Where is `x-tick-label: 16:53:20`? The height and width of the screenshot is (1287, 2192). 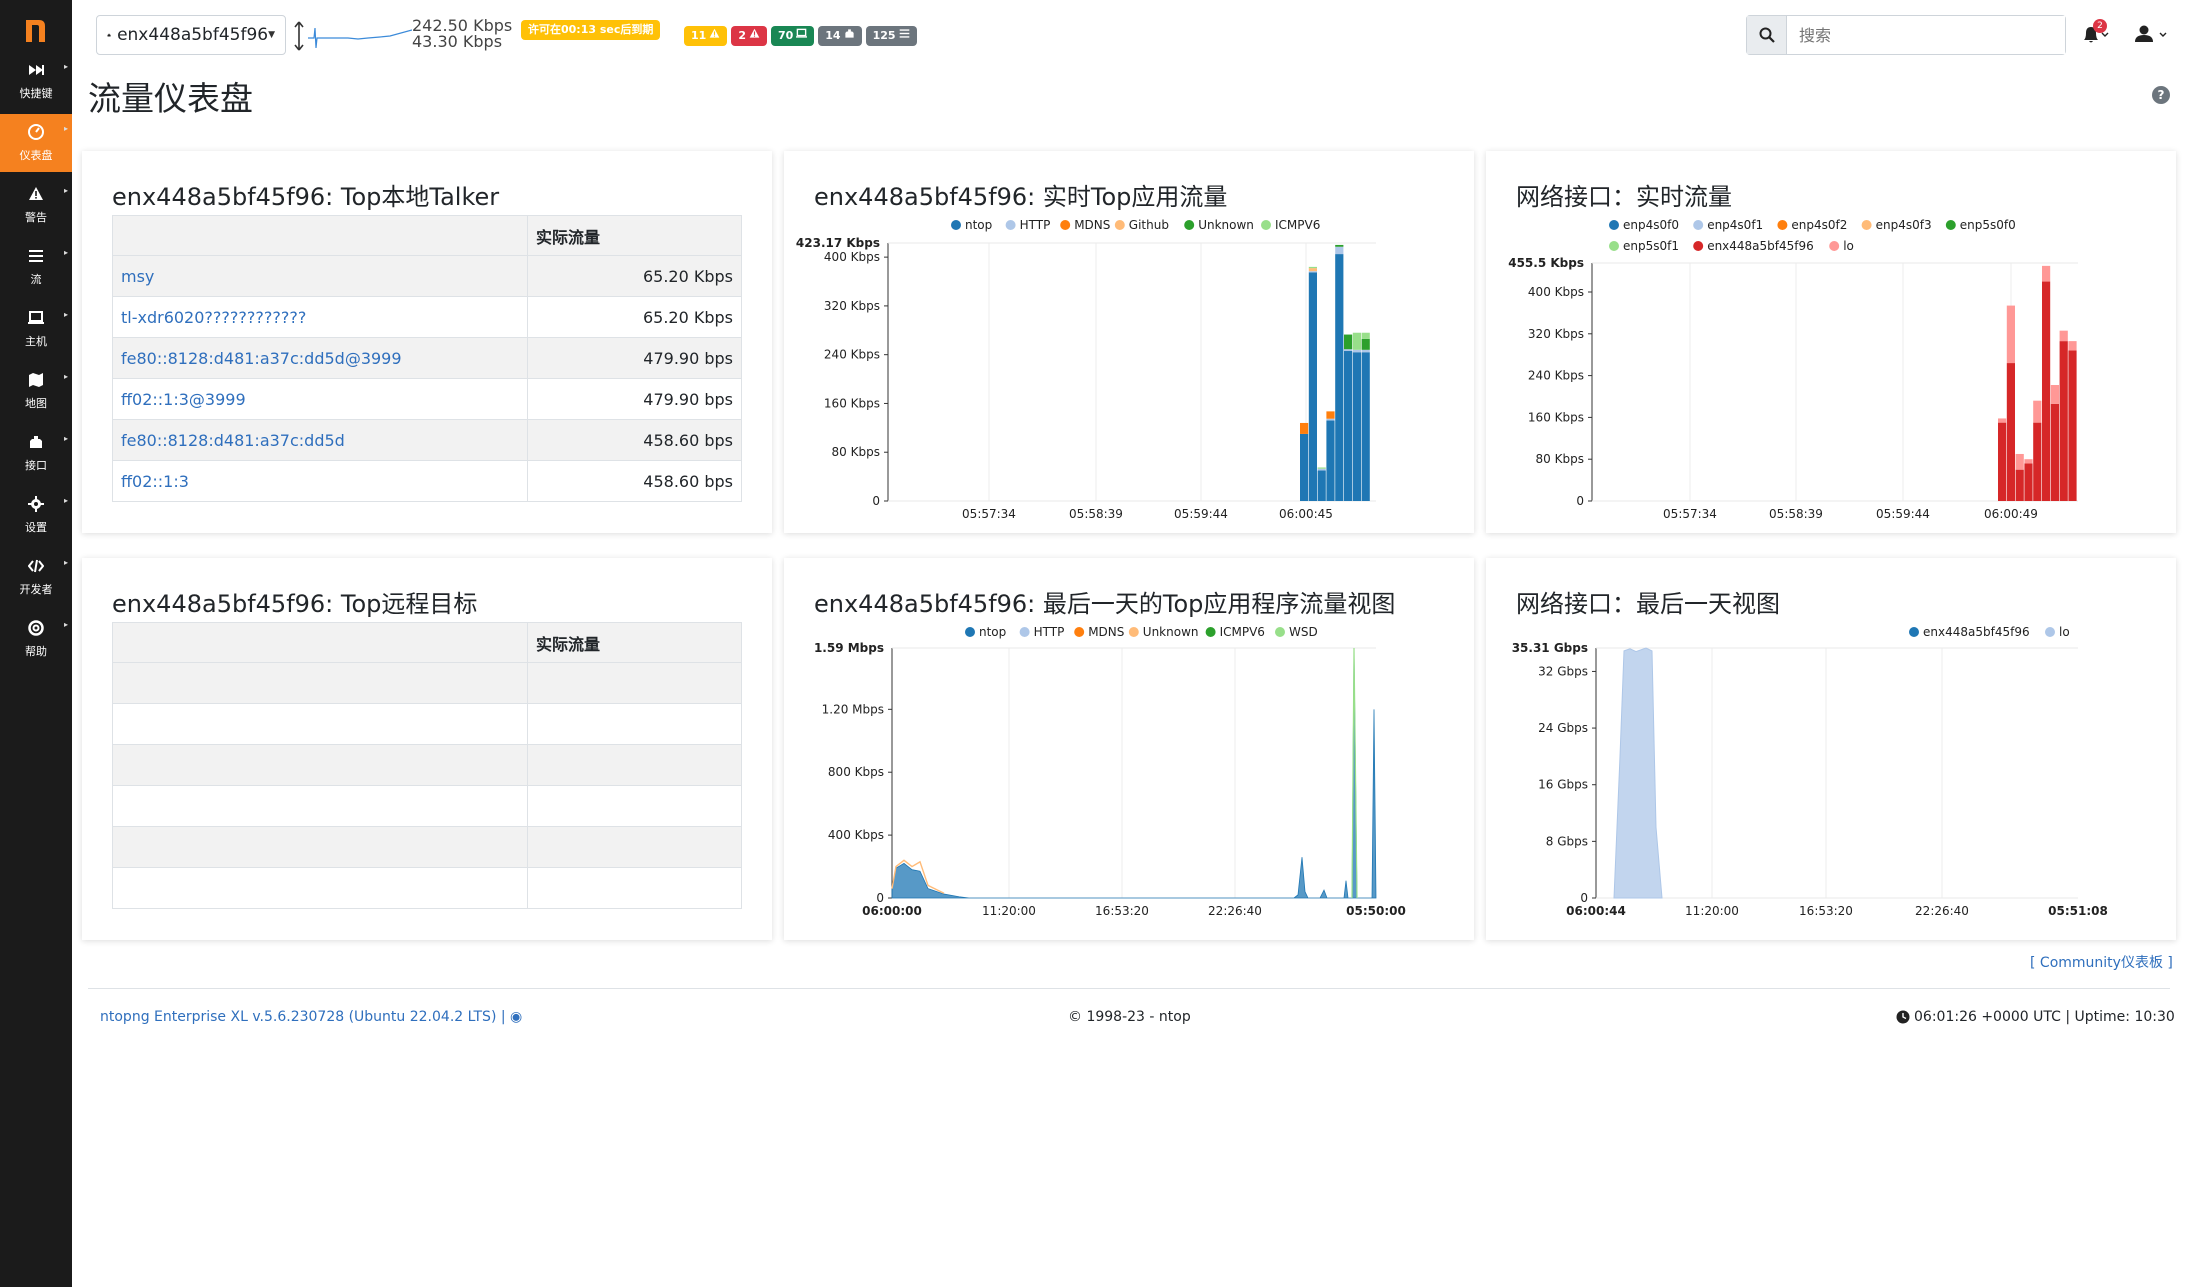
x-tick-label: 16:53:20 is located at coordinates (1122, 911).